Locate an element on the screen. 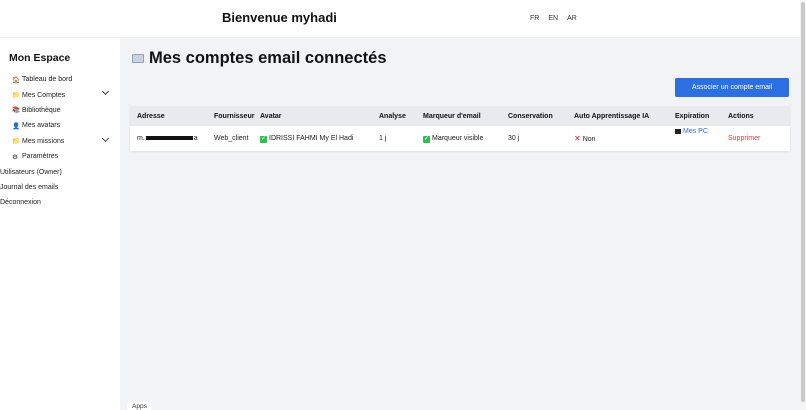  address-cell: m. a is located at coordinates (167, 138).